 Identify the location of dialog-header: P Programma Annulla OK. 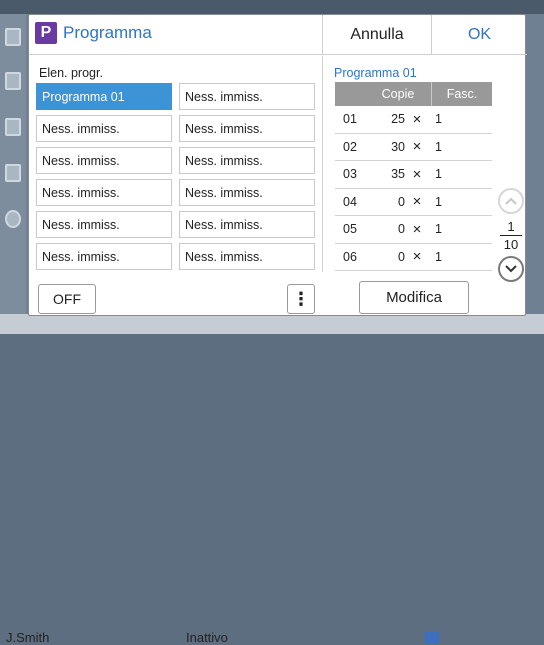
(278, 35).